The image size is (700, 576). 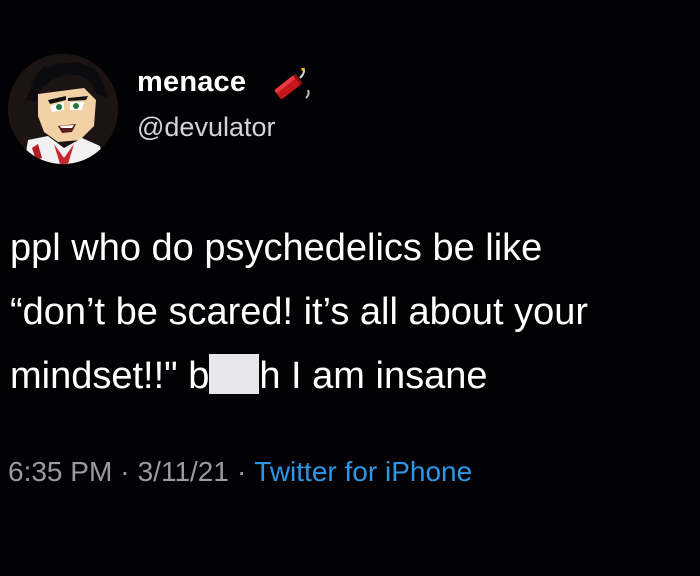 I want to click on tweet-line-3-start: mindset!!" b, so click(x=110, y=376).